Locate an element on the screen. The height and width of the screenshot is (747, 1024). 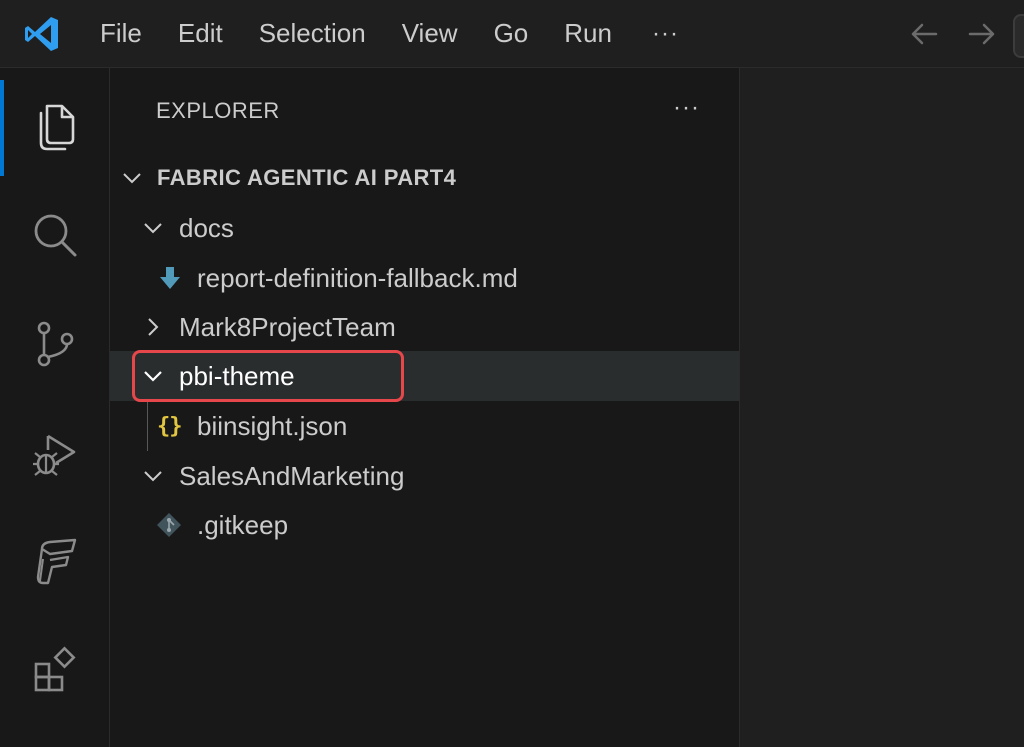
folder-label: Mark8ProjectTeam is located at coordinates (287, 326).